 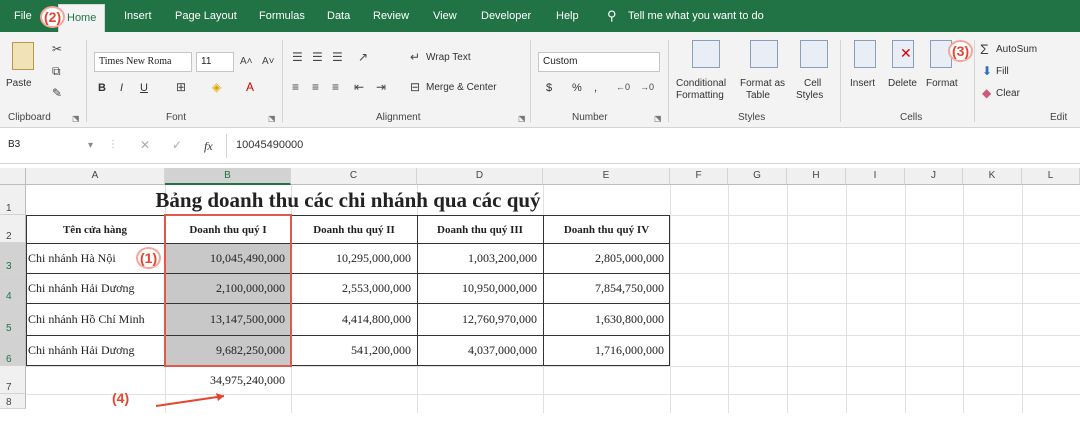 I want to click on paste-button: Paste, so click(x=19, y=83).